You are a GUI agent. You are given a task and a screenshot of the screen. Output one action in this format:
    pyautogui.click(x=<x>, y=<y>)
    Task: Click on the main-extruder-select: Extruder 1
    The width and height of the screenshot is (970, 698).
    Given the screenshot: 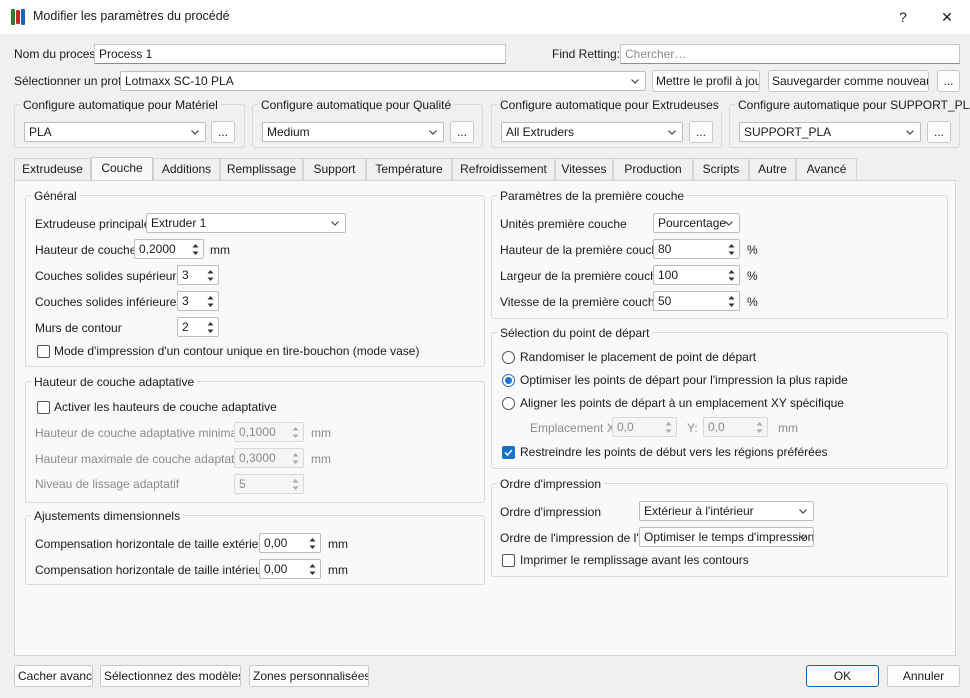 What is the action you would take?
    pyautogui.click(x=246, y=223)
    